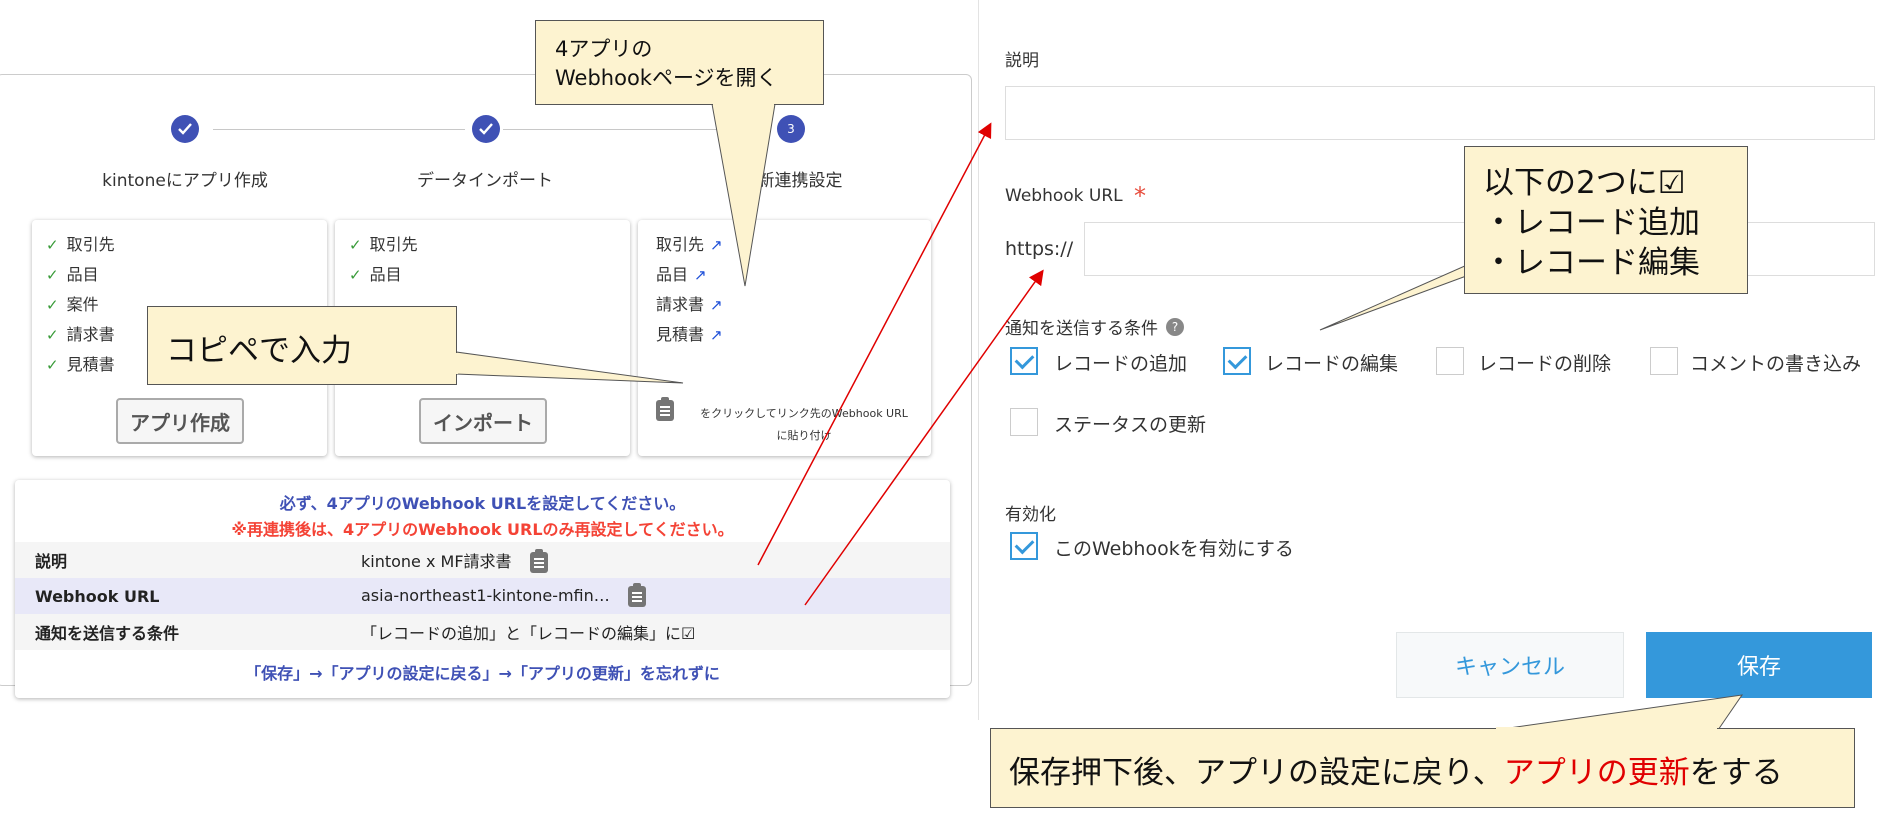 This screenshot has height=814, width=1888. What do you see at coordinates (1775, 362) in the screenshot?
I see `condition-comment-label: コメントの書き込み` at bounding box center [1775, 362].